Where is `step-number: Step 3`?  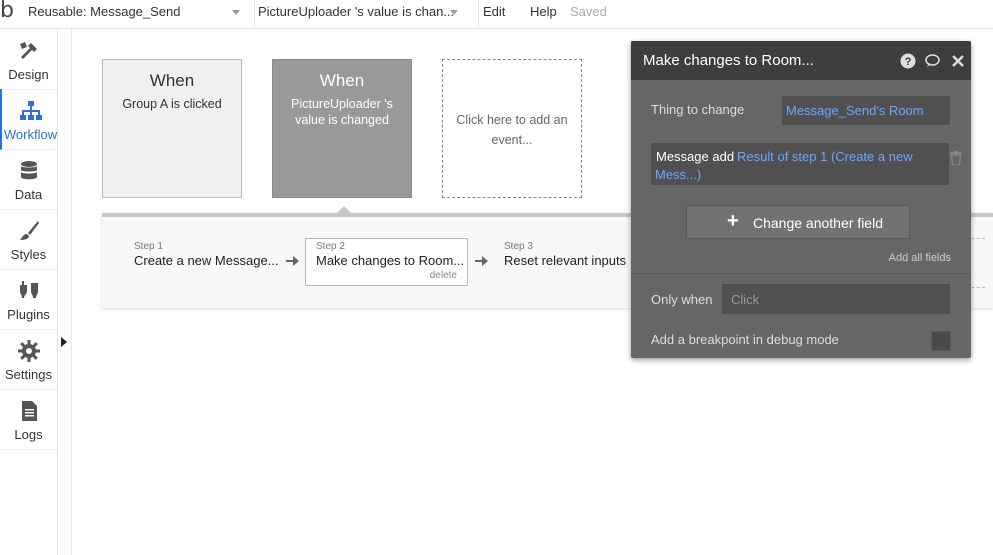
step-number: Step 3 is located at coordinates (518, 246).